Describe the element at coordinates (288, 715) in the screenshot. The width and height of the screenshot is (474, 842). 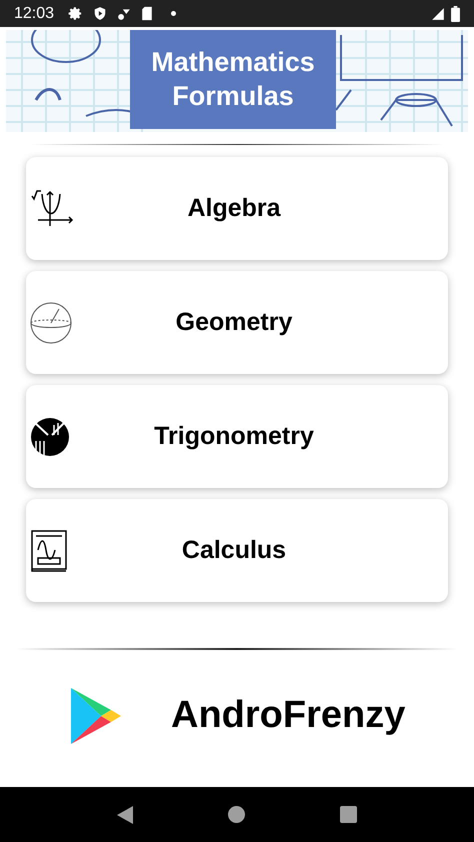
I see `brand-name: AndroFrenzy` at that location.